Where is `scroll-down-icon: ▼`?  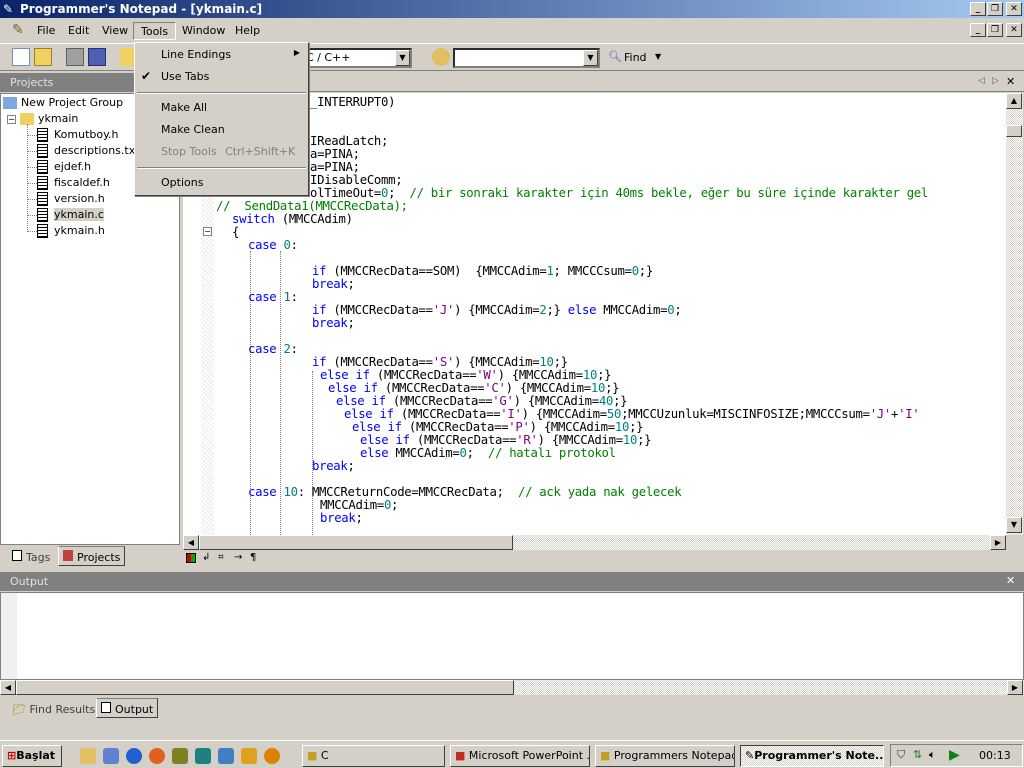
scroll-down-icon: ▼ is located at coordinates (1014, 525).